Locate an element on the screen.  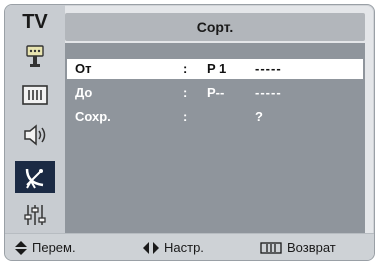
menu-row-to: До : P-- ----- is located at coordinates (215, 93).